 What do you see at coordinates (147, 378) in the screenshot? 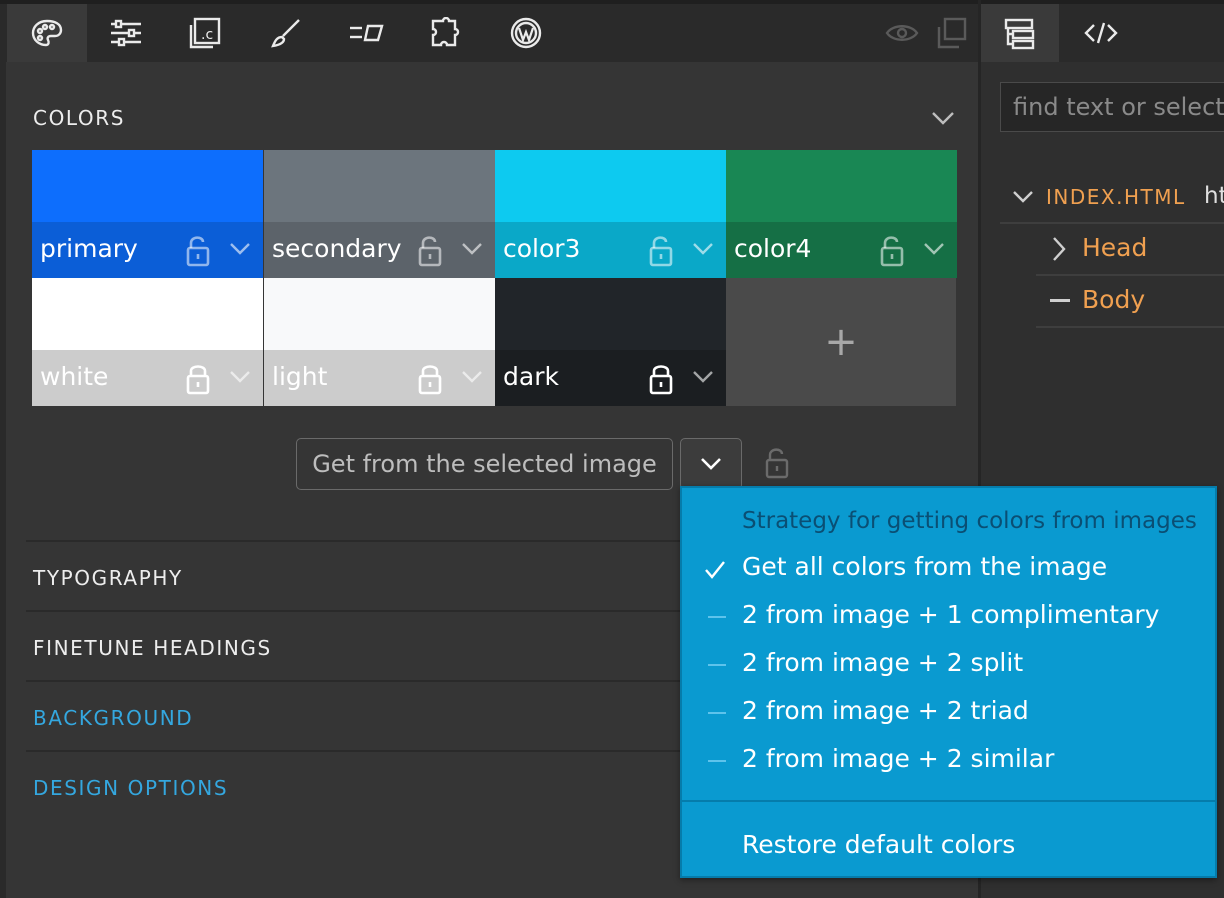
I see `swatch-label-bar: white` at bounding box center [147, 378].